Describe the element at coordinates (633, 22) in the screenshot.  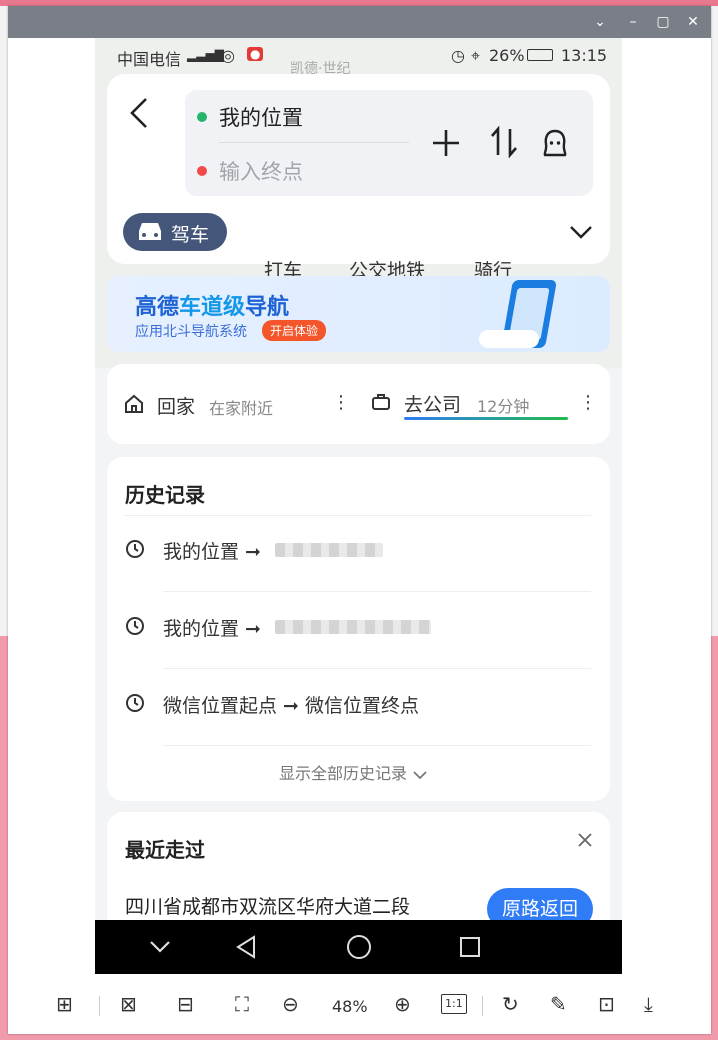
I see `window-minimize-icon: –` at that location.